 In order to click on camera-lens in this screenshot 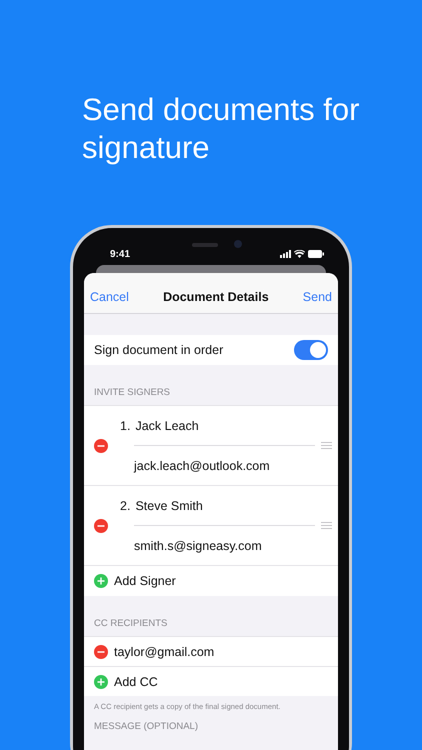, I will do `click(238, 244)`.